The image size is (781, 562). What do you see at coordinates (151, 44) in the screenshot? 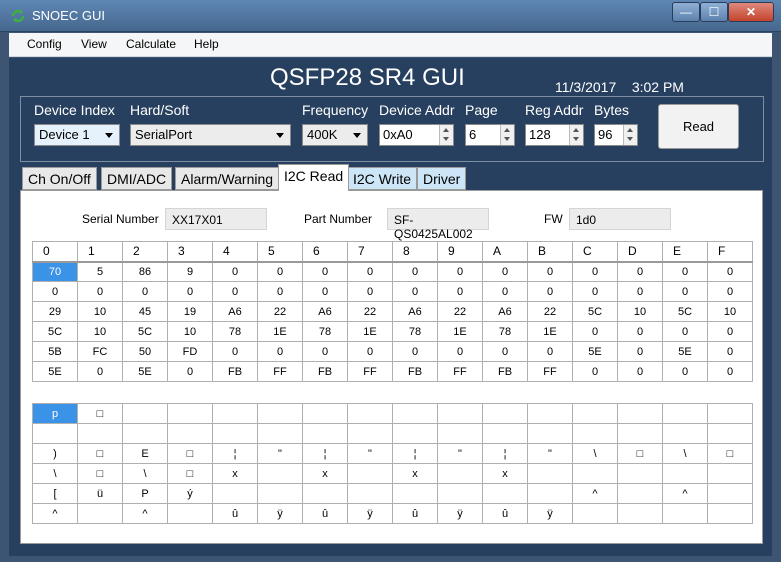
I see `menu-calculate: Calculate` at bounding box center [151, 44].